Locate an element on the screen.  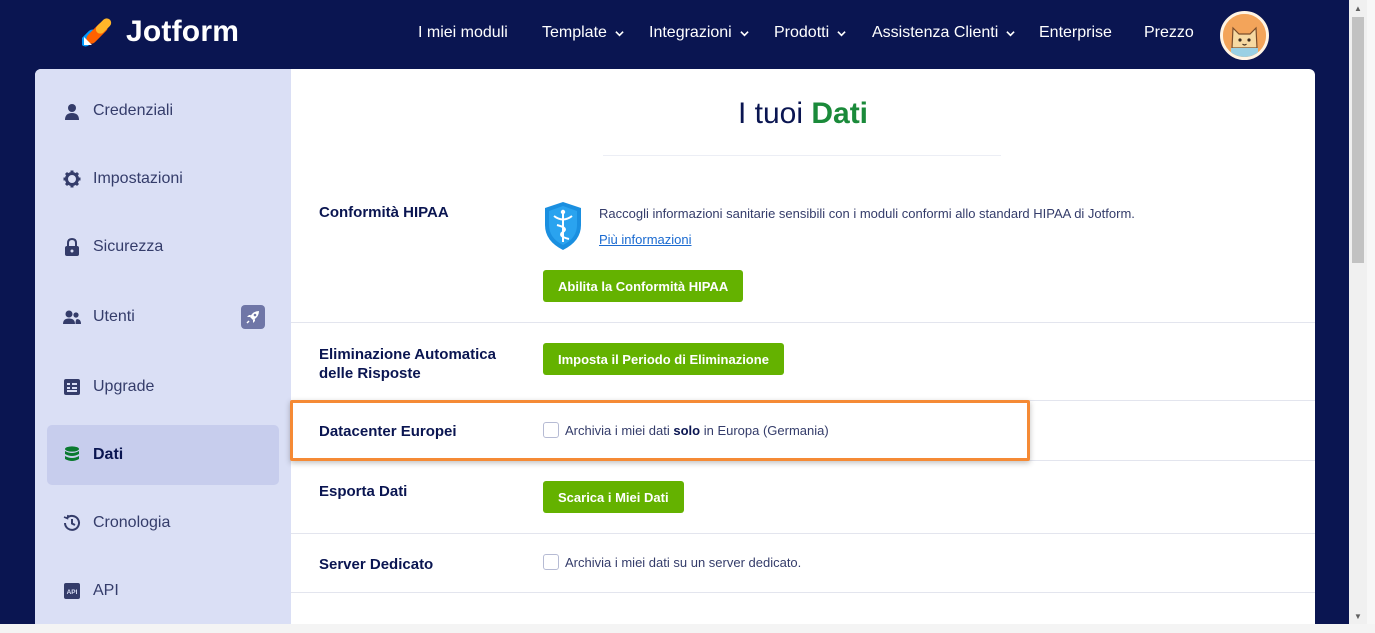
page-title-prefix: I tuoi is located at coordinates (770, 113).